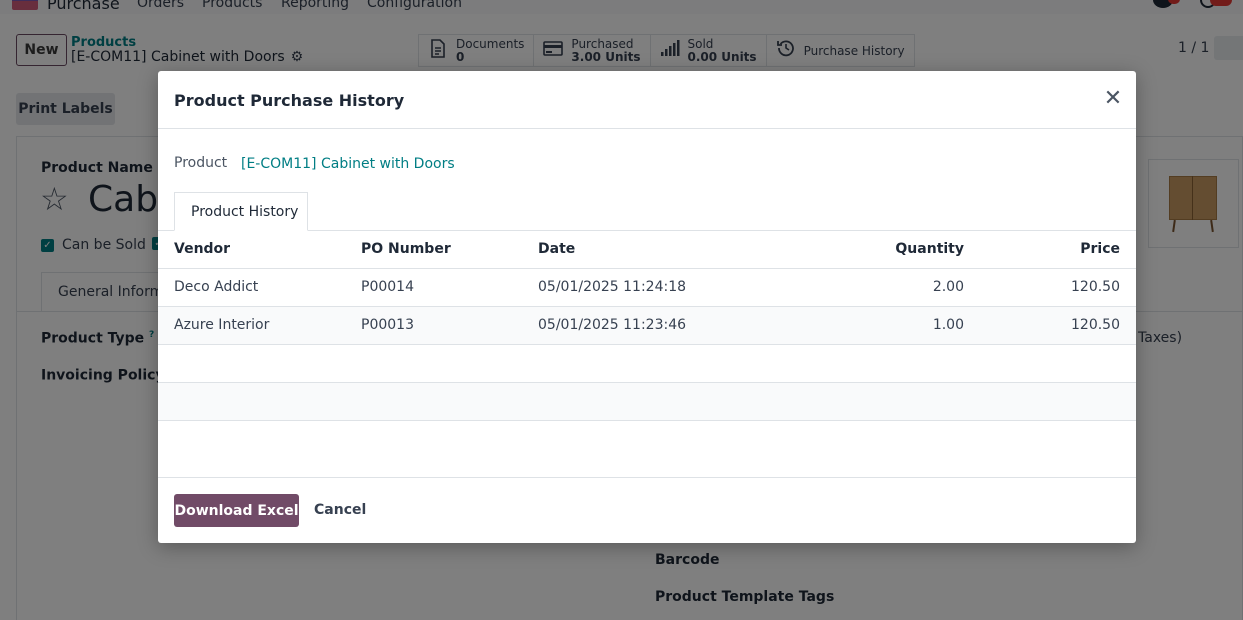  What do you see at coordinates (612, 325) in the screenshot?
I see `cell-date: 05/01/2025 11:23:46` at bounding box center [612, 325].